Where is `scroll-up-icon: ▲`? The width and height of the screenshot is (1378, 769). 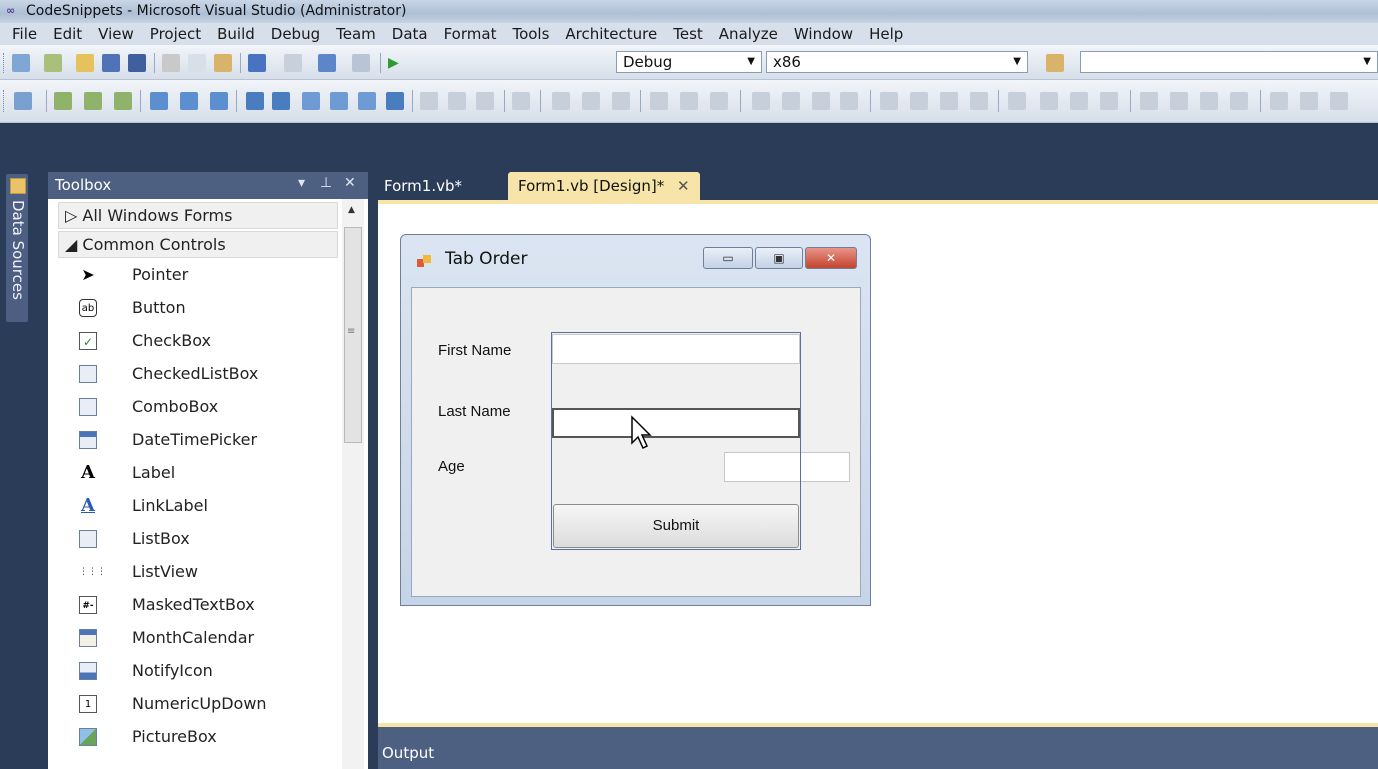
scroll-up-icon: ▲ is located at coordinates (351, 210).